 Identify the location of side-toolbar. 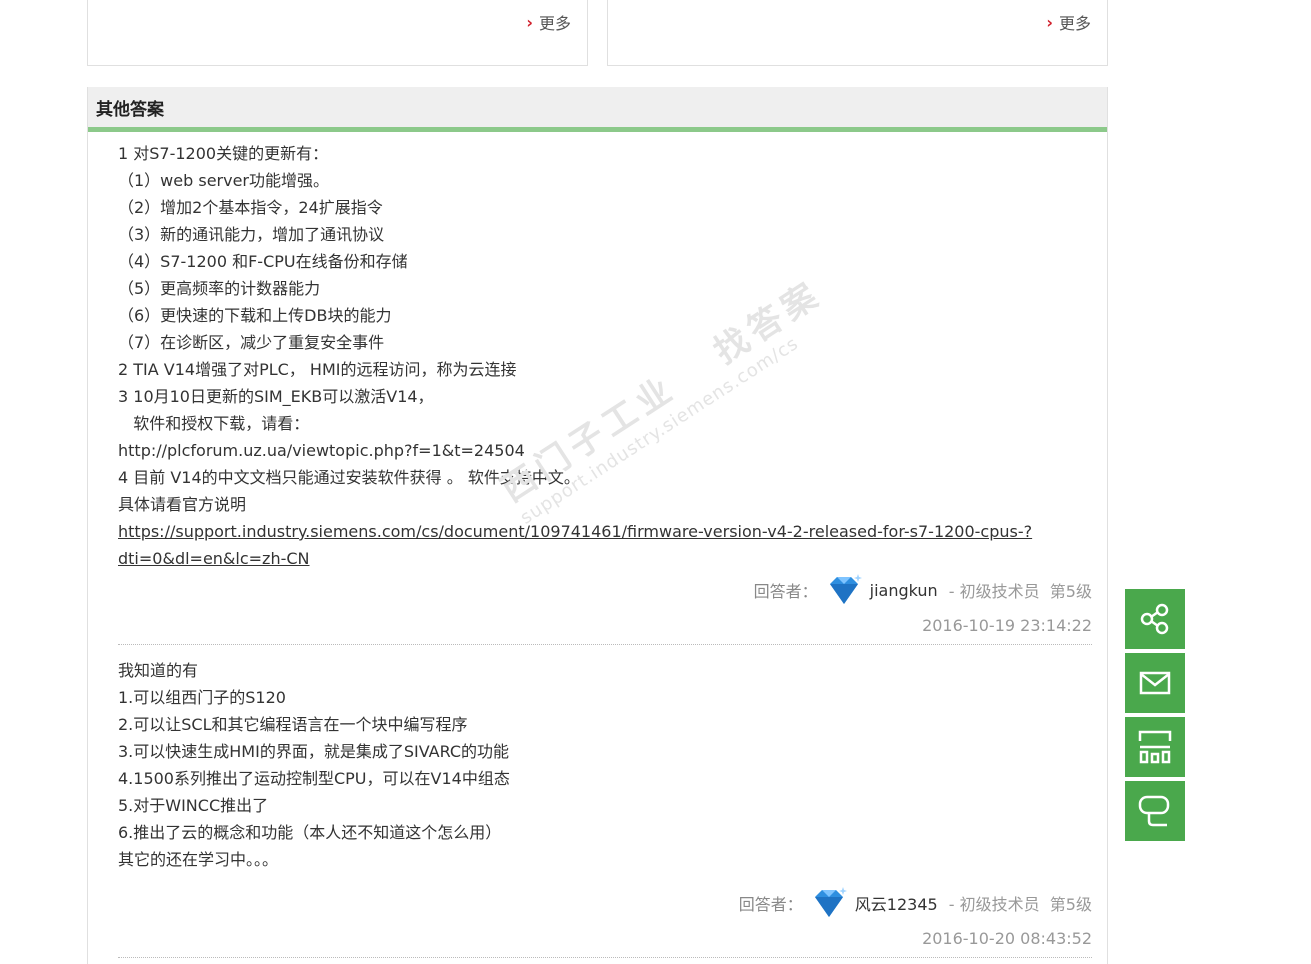
(1155, 717).